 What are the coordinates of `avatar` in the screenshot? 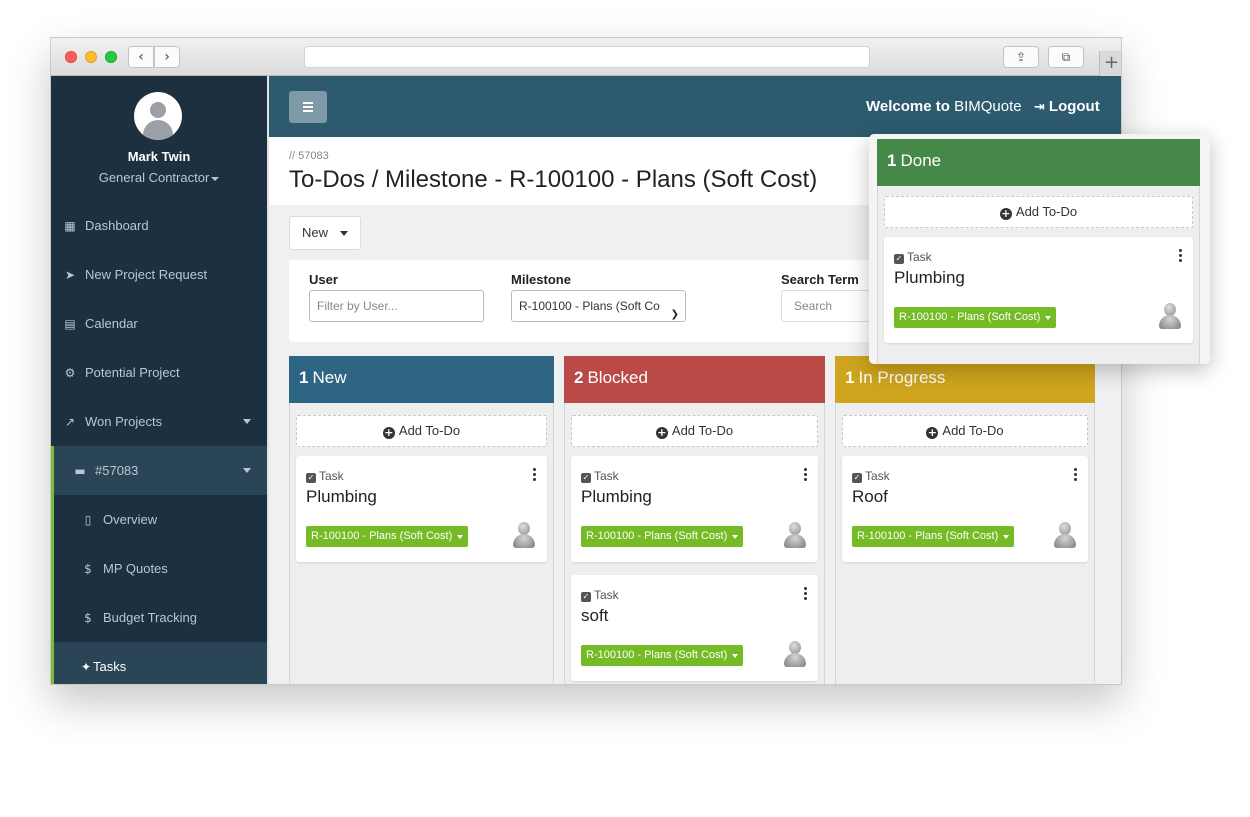 It's located at (158, 116).